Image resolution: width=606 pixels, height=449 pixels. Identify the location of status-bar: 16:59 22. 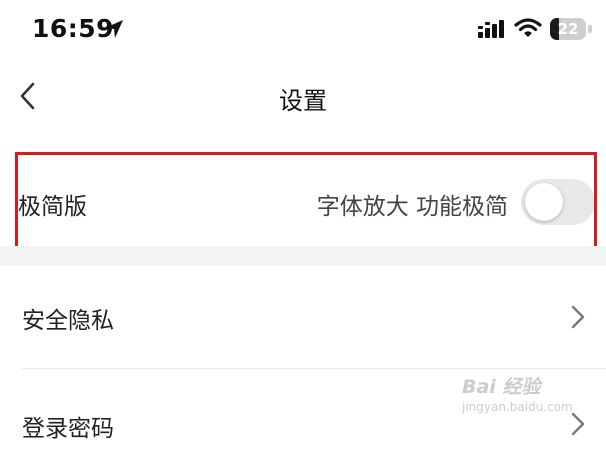
(303, 30).